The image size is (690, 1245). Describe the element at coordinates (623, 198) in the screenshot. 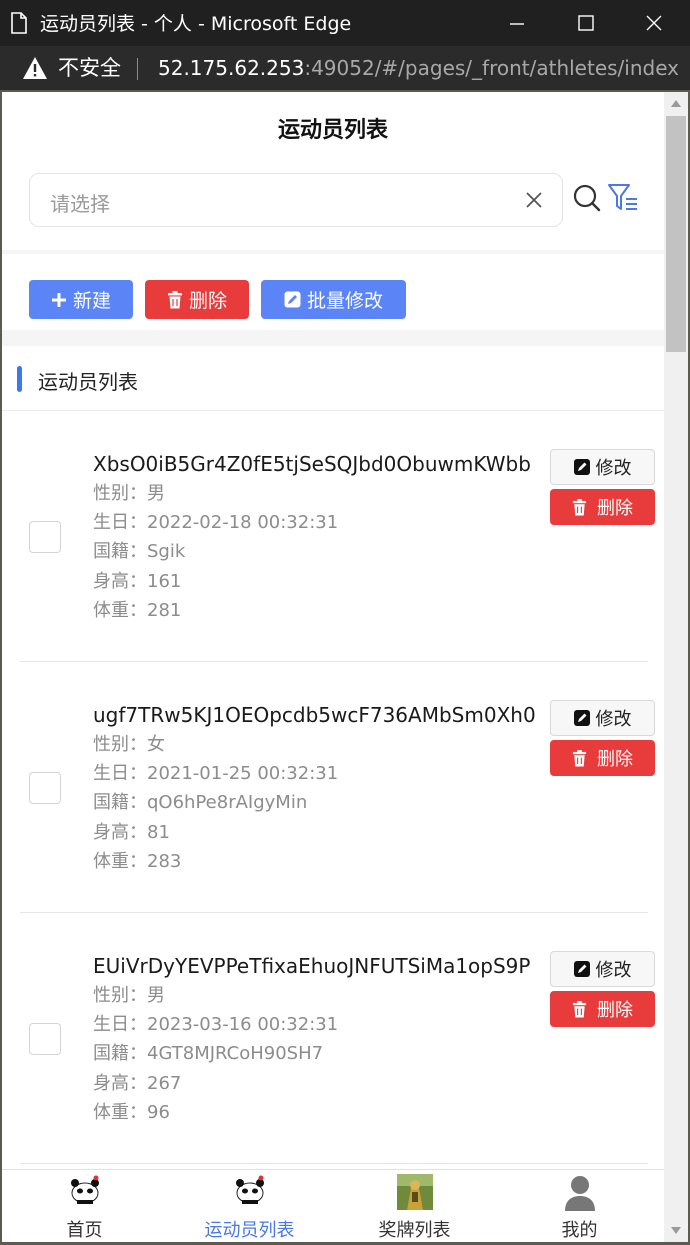

I see `filter-icon` at that location.